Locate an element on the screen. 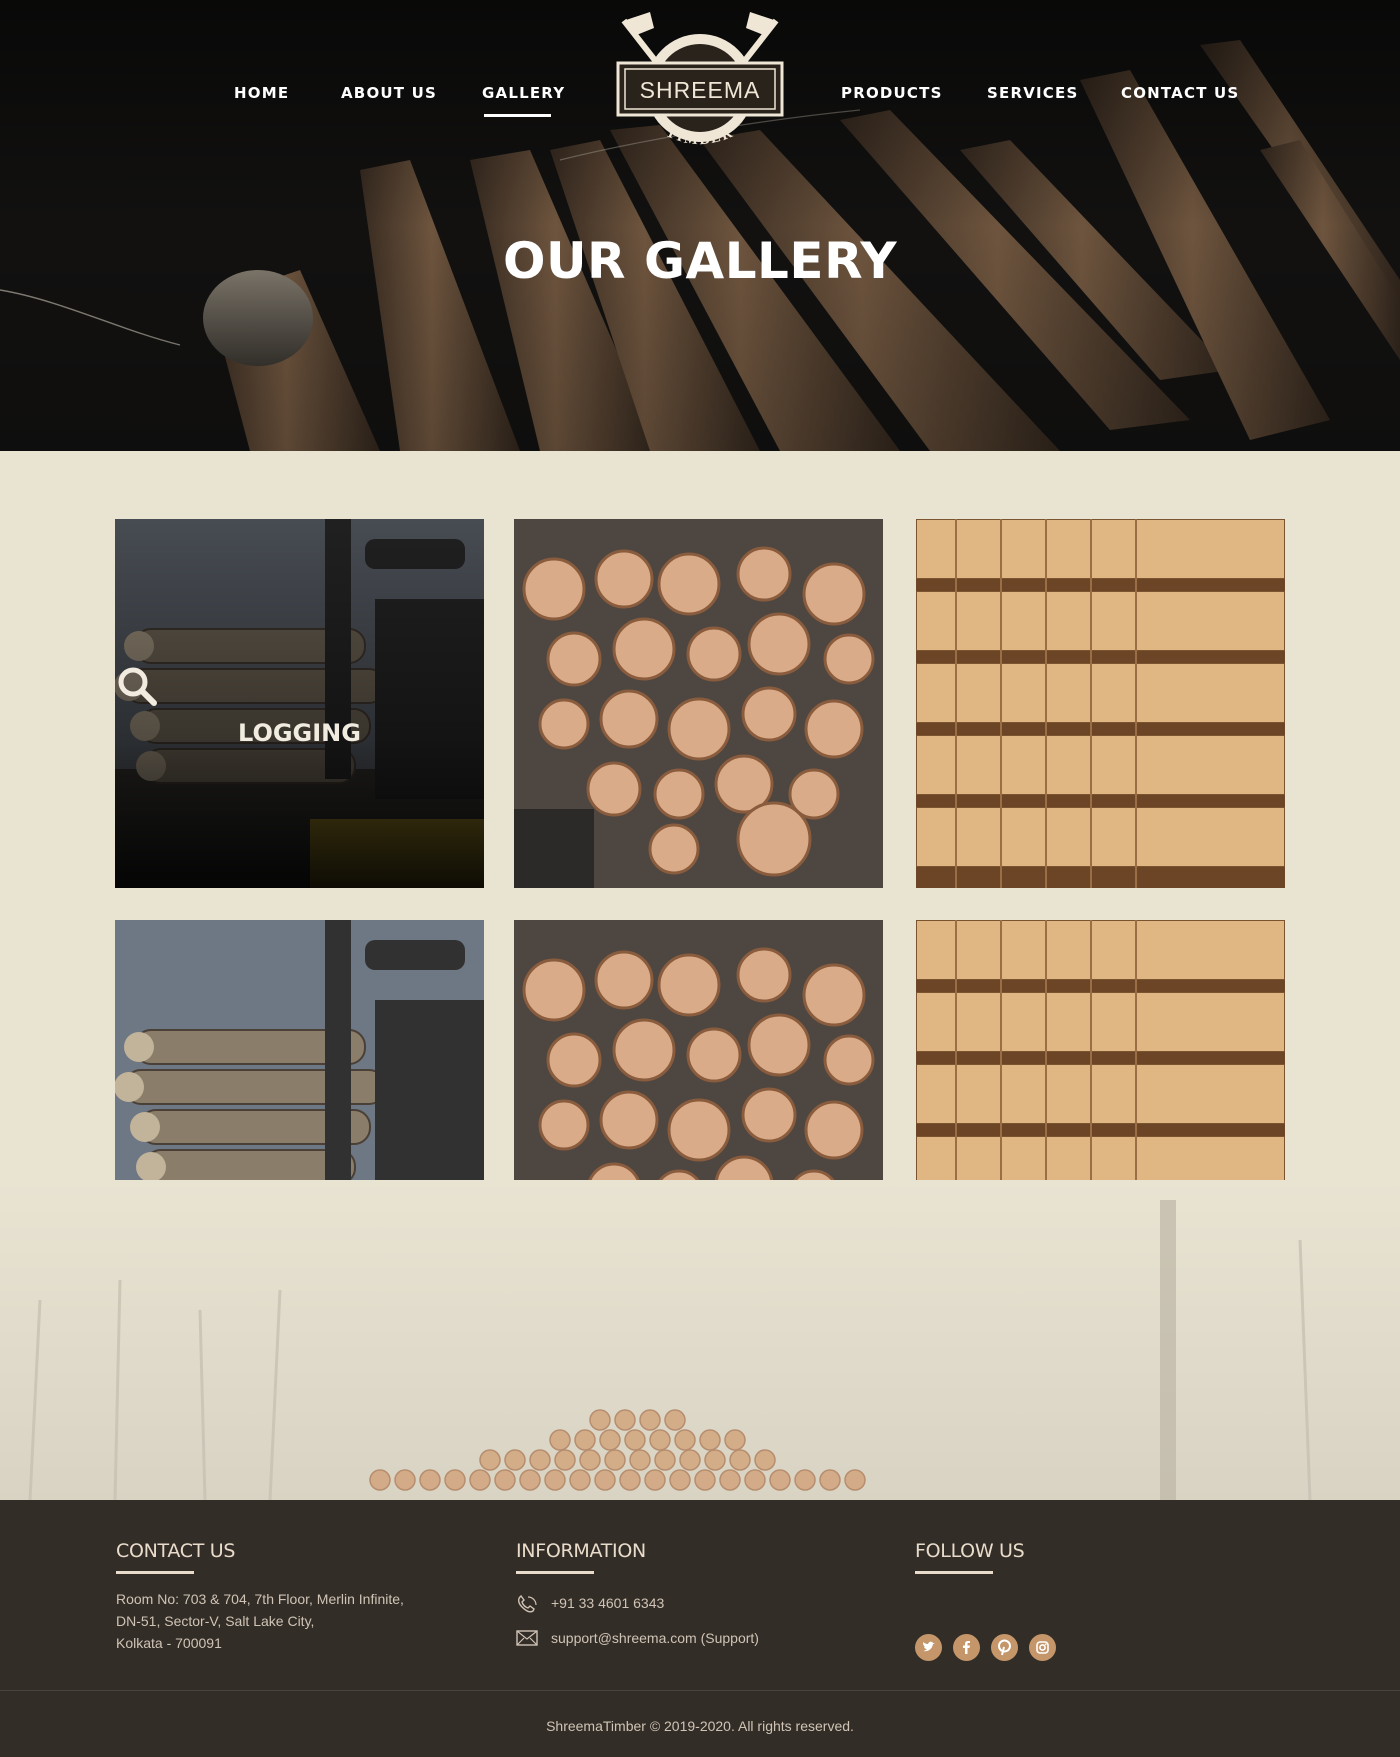  nav-services: SERVICES is located at coordinates (1032, 93).